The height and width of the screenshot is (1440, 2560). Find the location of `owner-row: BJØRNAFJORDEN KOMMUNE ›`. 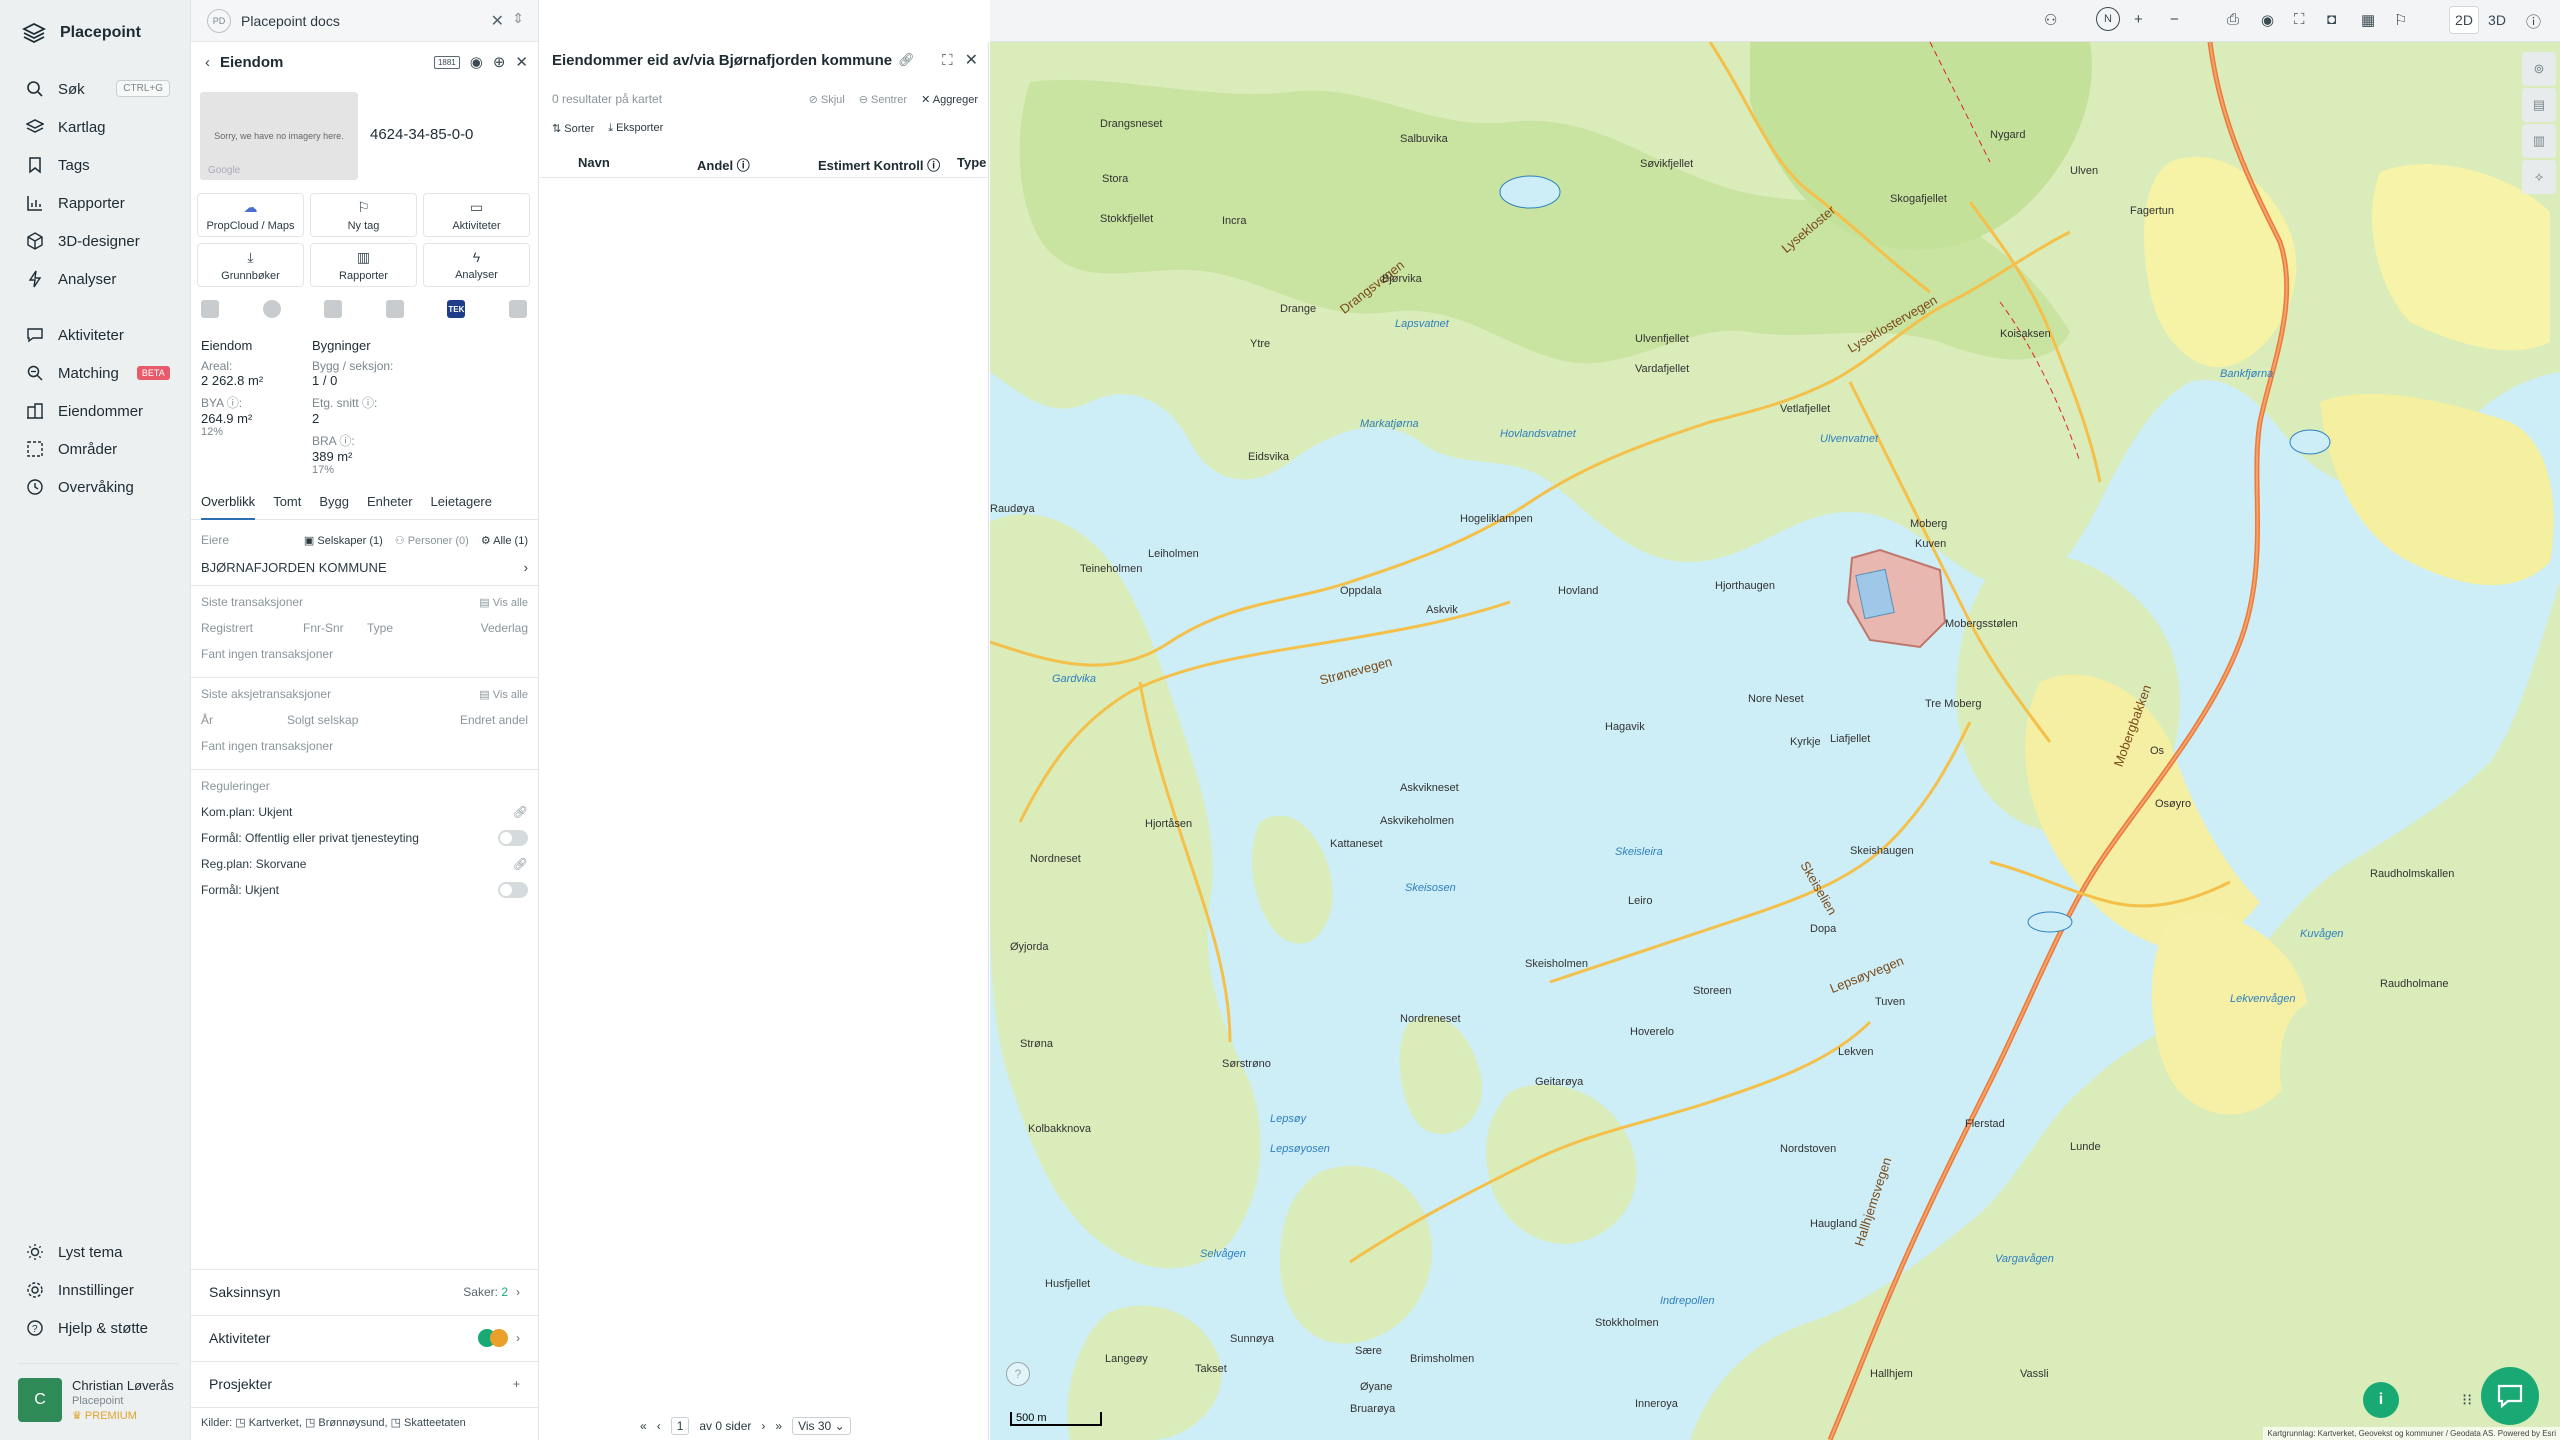

owner-row: BJØRNAFJORDEN KOMMUNE › is located at coordinates (364, 567).